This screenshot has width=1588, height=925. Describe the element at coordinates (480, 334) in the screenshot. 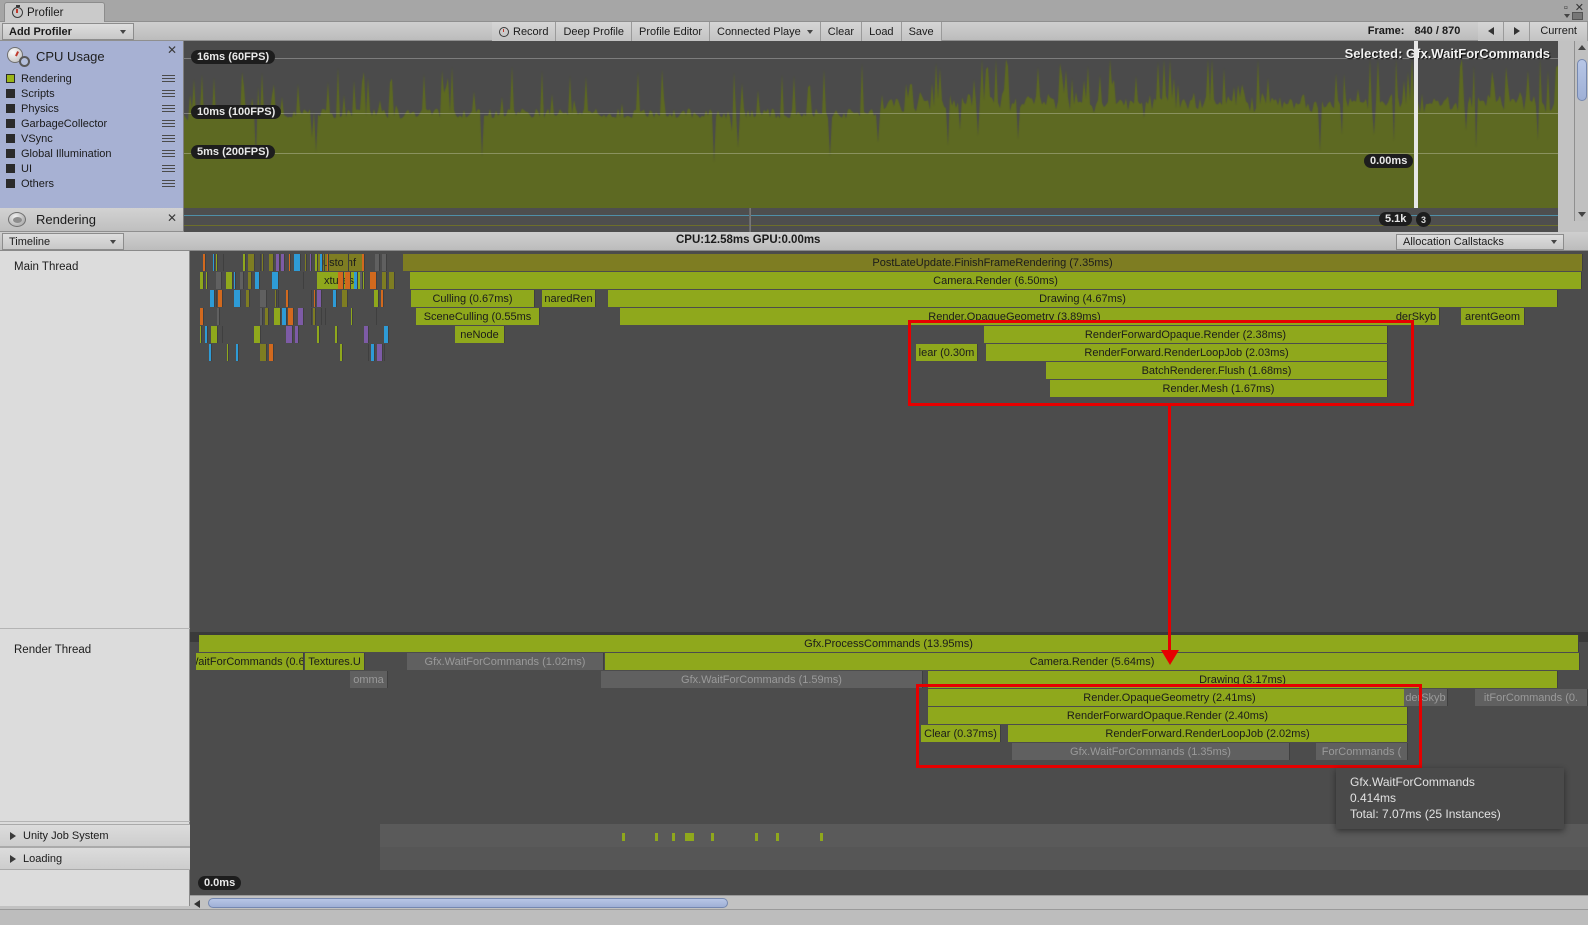

I see `timeline-sample-bar: neNode` at that location.